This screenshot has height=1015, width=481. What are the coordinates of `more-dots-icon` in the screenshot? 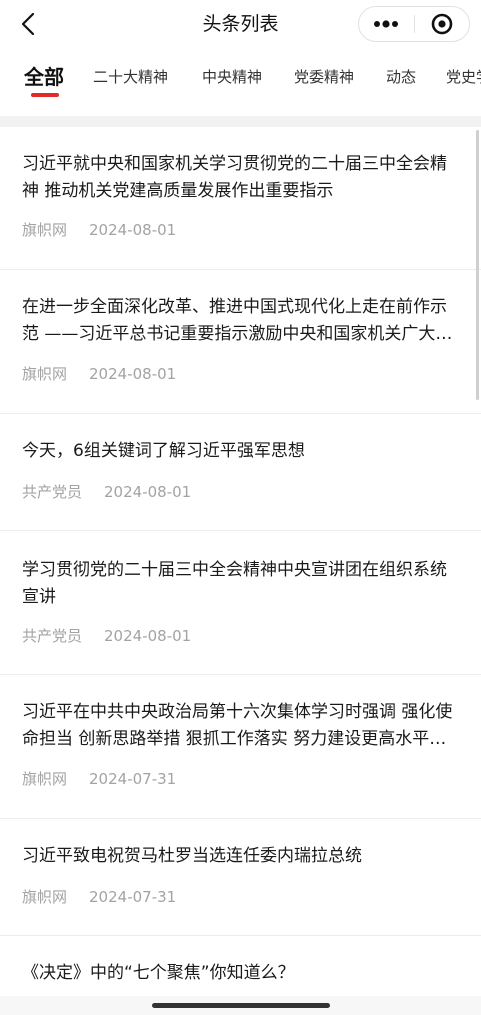 It's located at (386, 24).